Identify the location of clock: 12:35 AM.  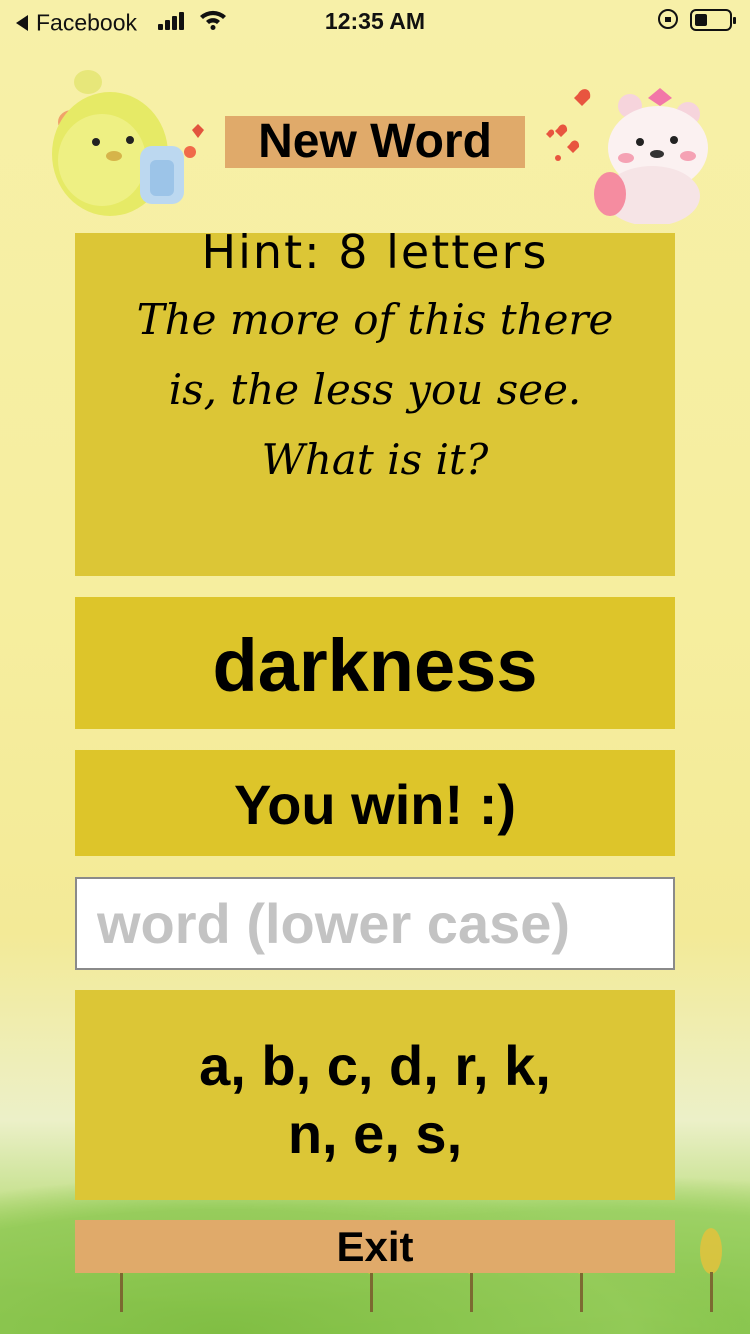
(375, 21).